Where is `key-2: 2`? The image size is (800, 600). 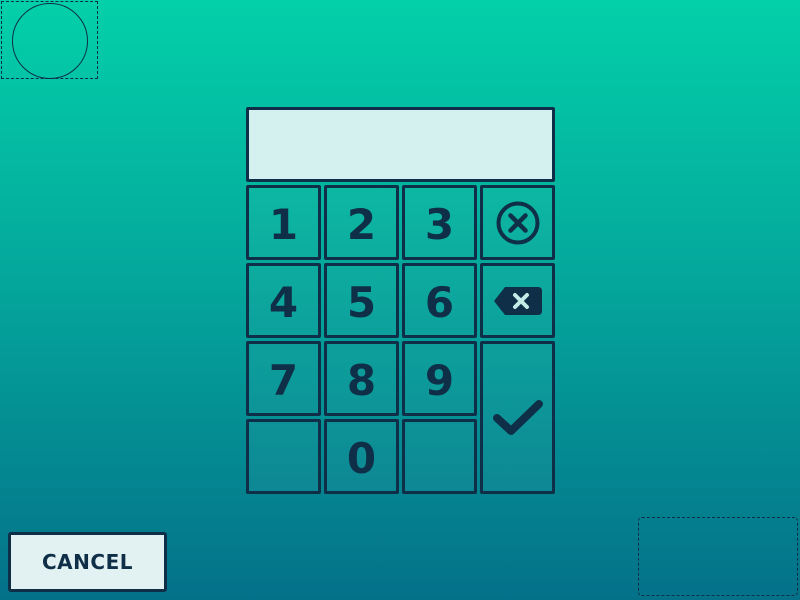 key-2: 2 is located at coordinates (361, 222).